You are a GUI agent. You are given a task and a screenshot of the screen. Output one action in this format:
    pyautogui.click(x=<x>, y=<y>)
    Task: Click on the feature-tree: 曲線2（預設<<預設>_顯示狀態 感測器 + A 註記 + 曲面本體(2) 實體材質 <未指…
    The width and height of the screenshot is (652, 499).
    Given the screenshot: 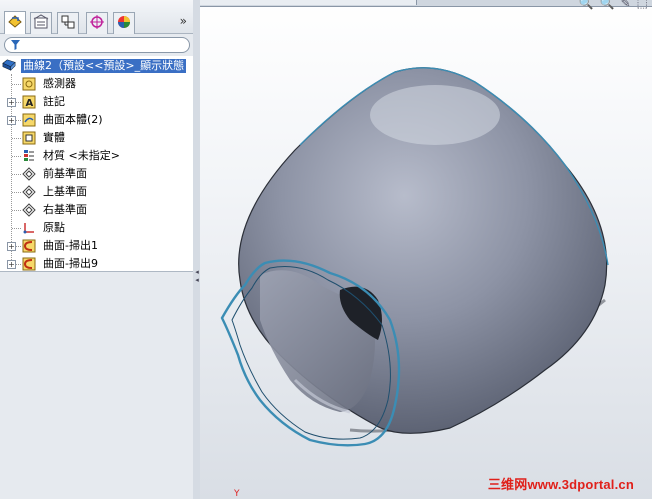 What is the action you would take?
    pyautogui.click(x=96, y=163)
    